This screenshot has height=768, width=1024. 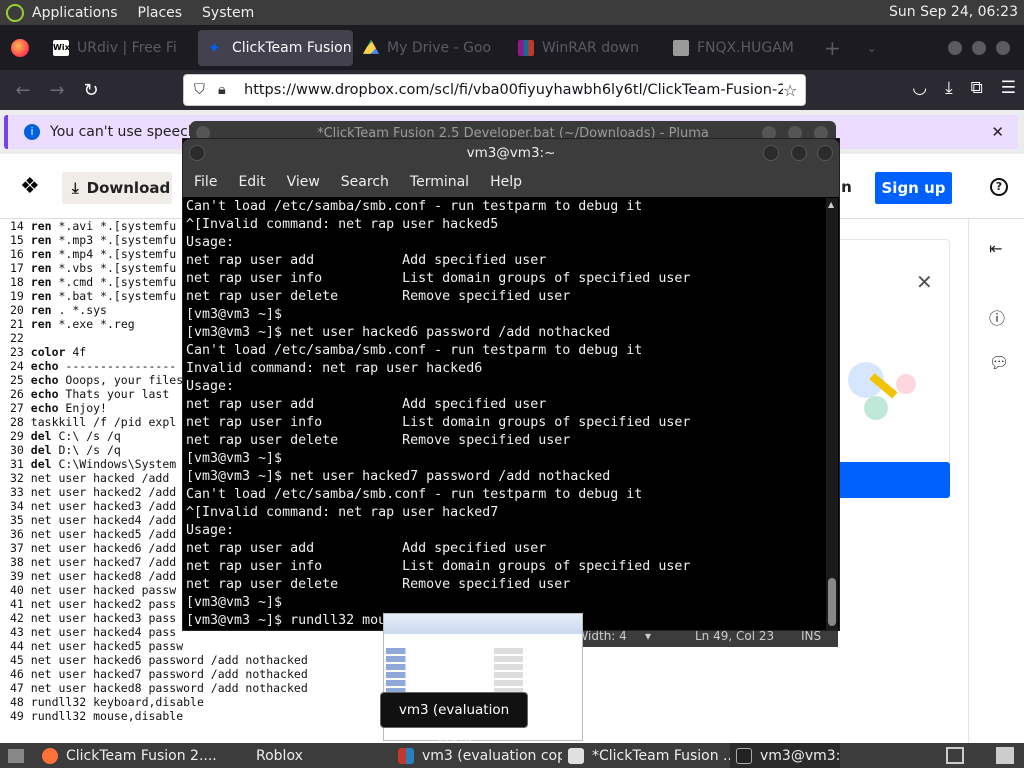 What do you see at coordinates (825, 153) in the screenshot?
I see `terminal-close-icon` at bounding box center [825, 153].